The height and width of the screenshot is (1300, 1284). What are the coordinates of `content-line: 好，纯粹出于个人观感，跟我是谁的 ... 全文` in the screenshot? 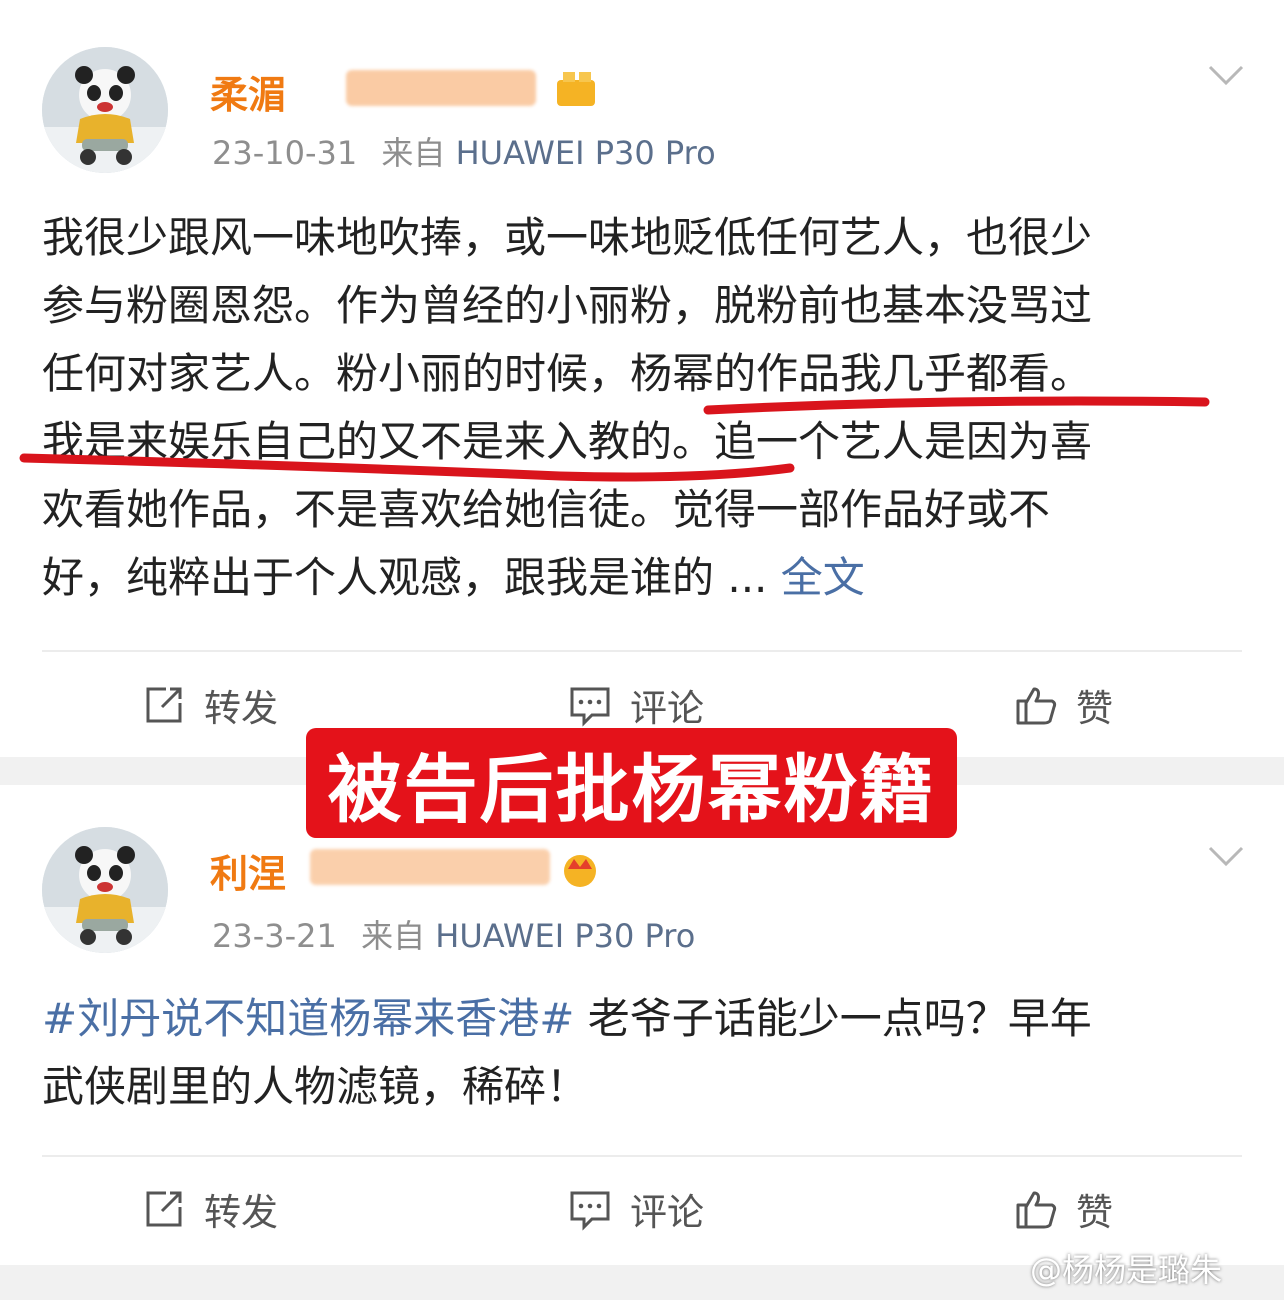 It's located at (642, 578).